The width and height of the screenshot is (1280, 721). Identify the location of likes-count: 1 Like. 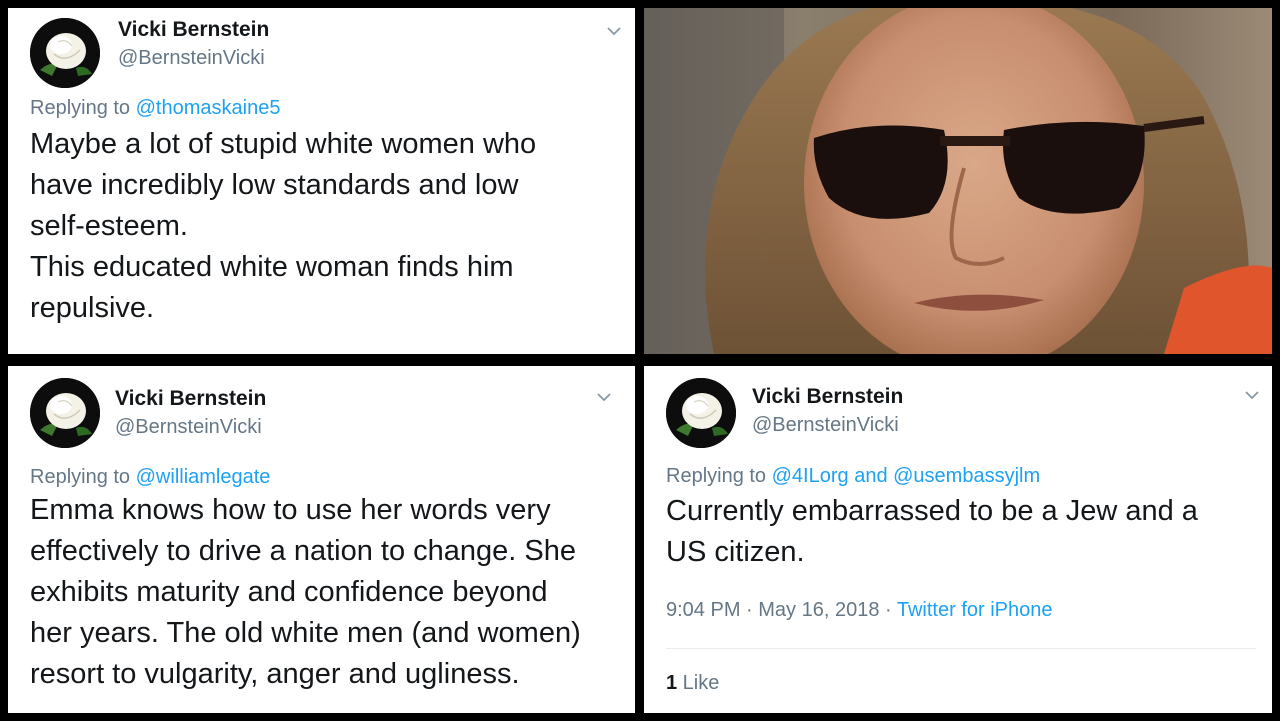
(692, 683).